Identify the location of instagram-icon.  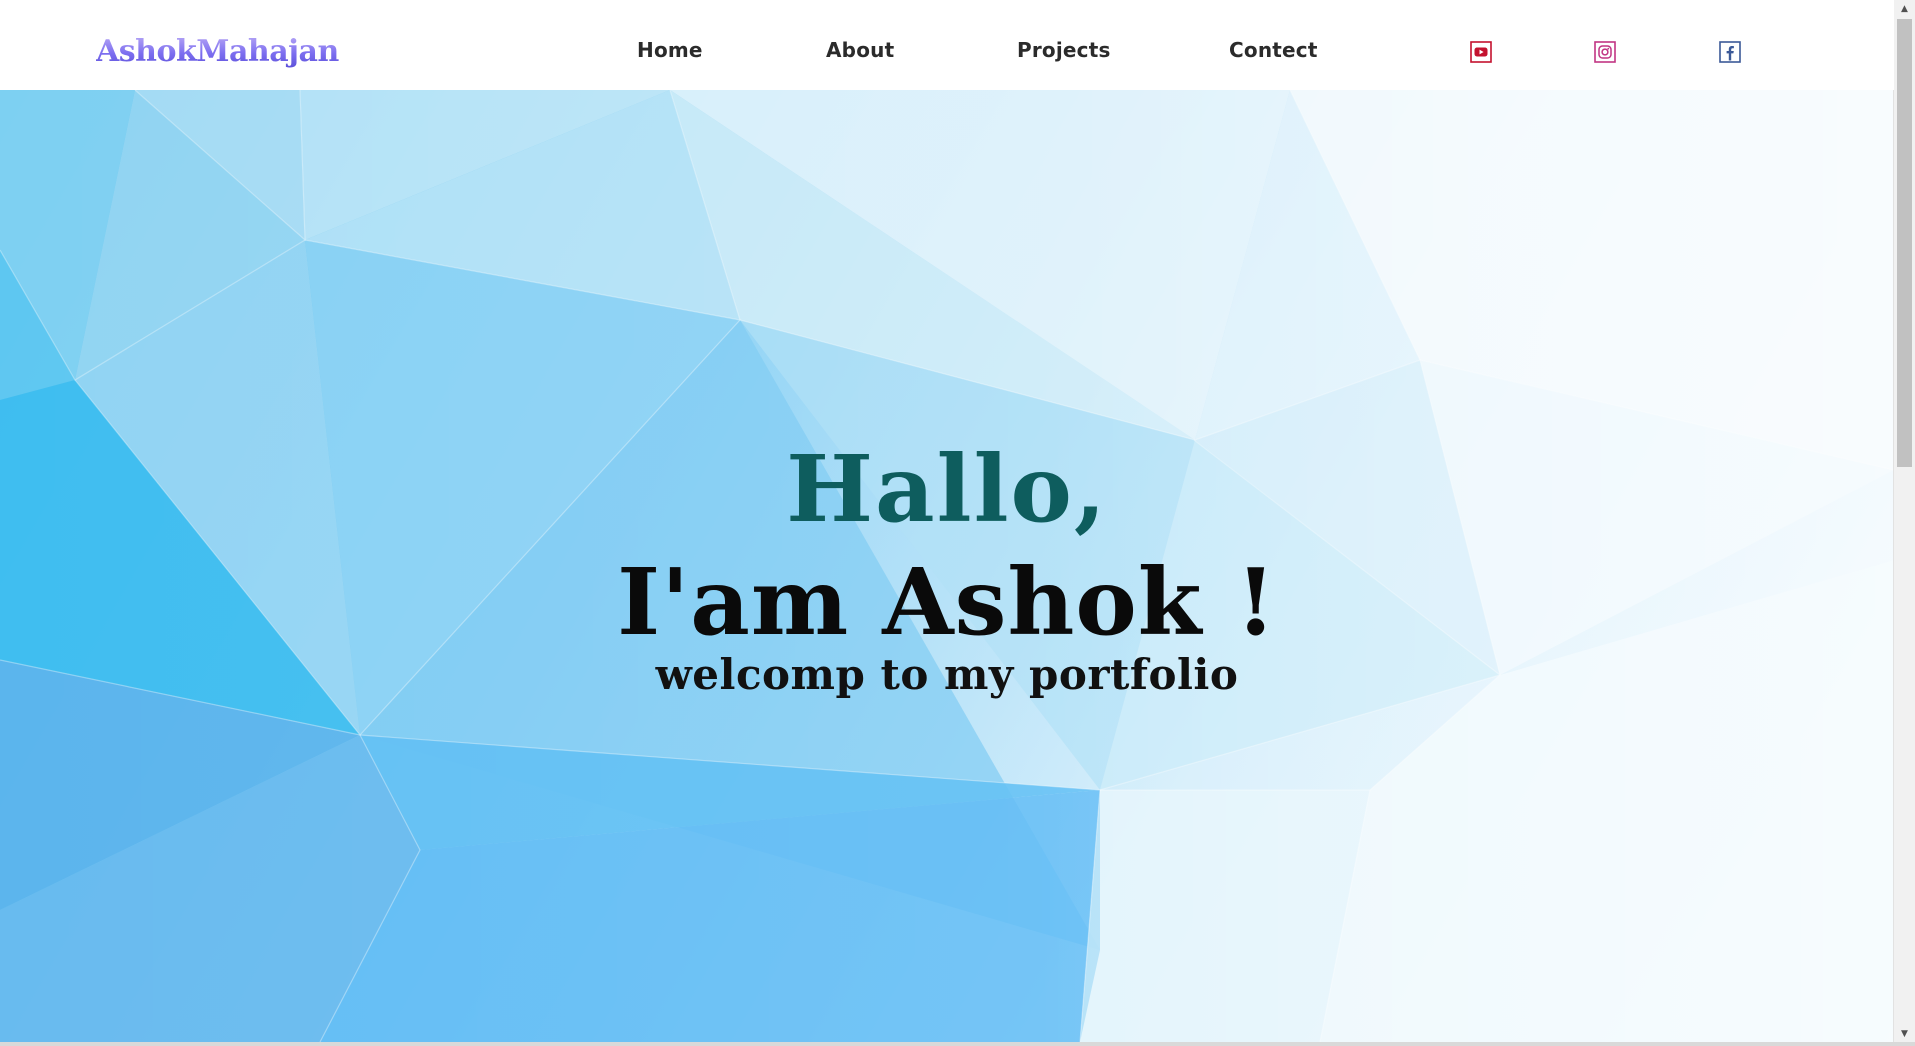
(1605, 52).